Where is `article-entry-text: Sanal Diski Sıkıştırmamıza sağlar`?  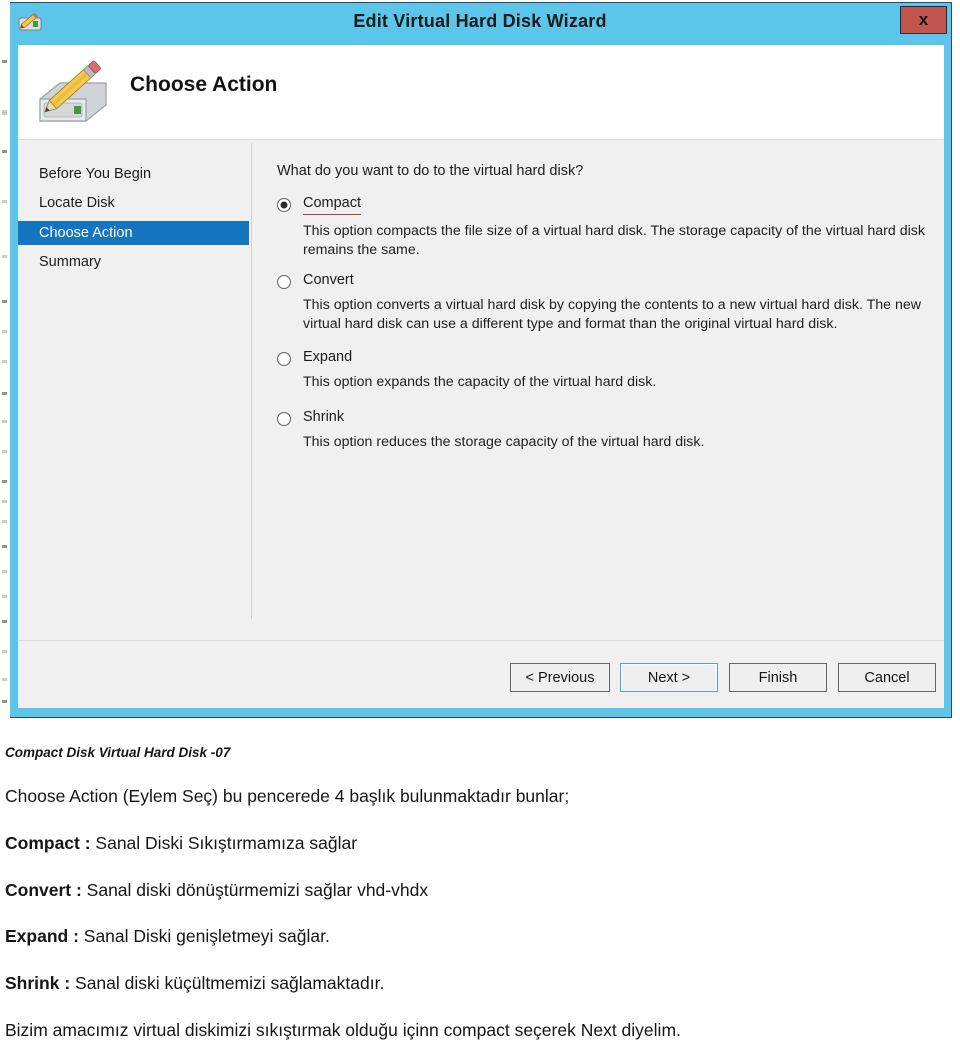 article-entry-text: Sanal Diski Sıkıştırmamıza sağlar is located at coordinates (224, 843).